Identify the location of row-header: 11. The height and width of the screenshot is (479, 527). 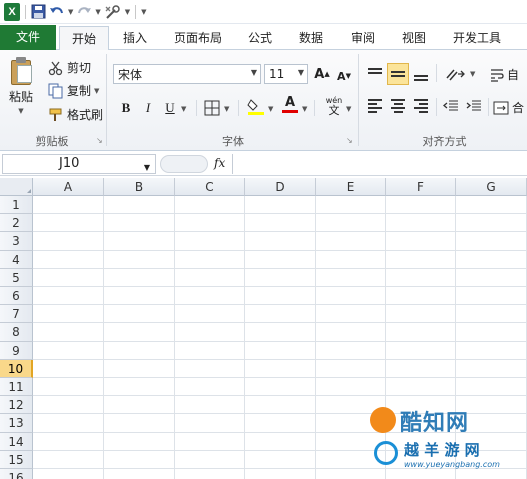
(16, 387).